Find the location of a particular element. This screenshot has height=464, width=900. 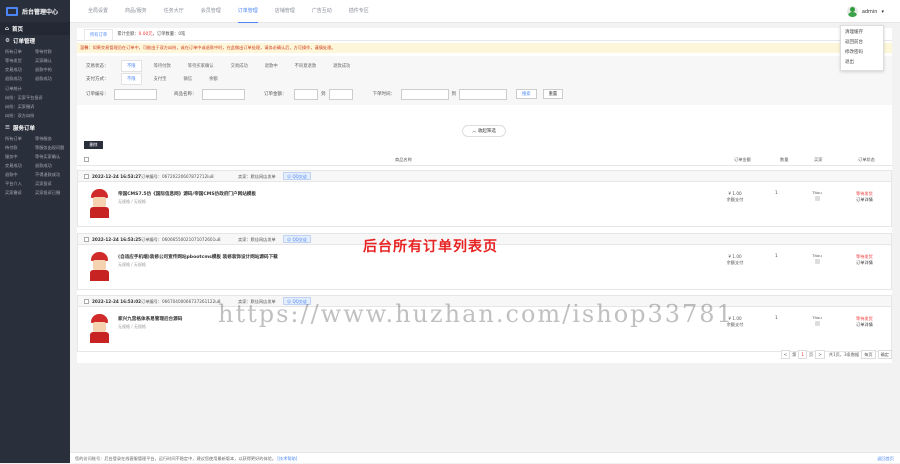

time-end-input is located at coordinates (483, 94).